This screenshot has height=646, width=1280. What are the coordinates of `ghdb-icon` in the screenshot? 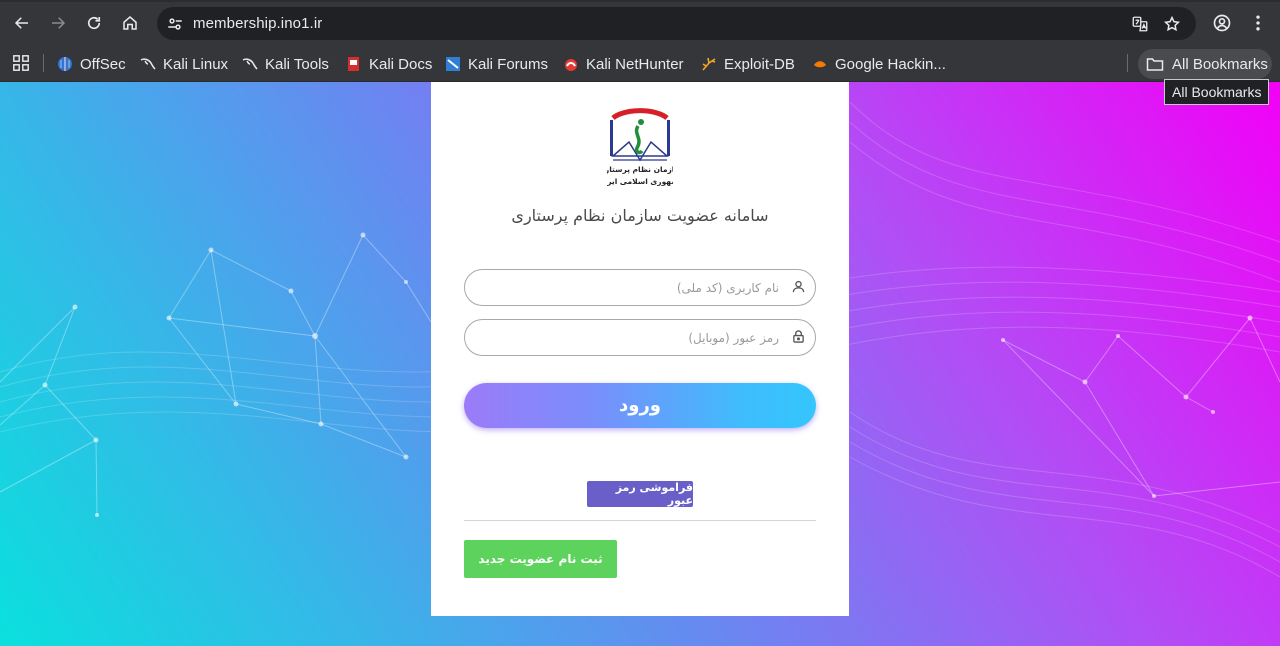 It's located at (820, 64).